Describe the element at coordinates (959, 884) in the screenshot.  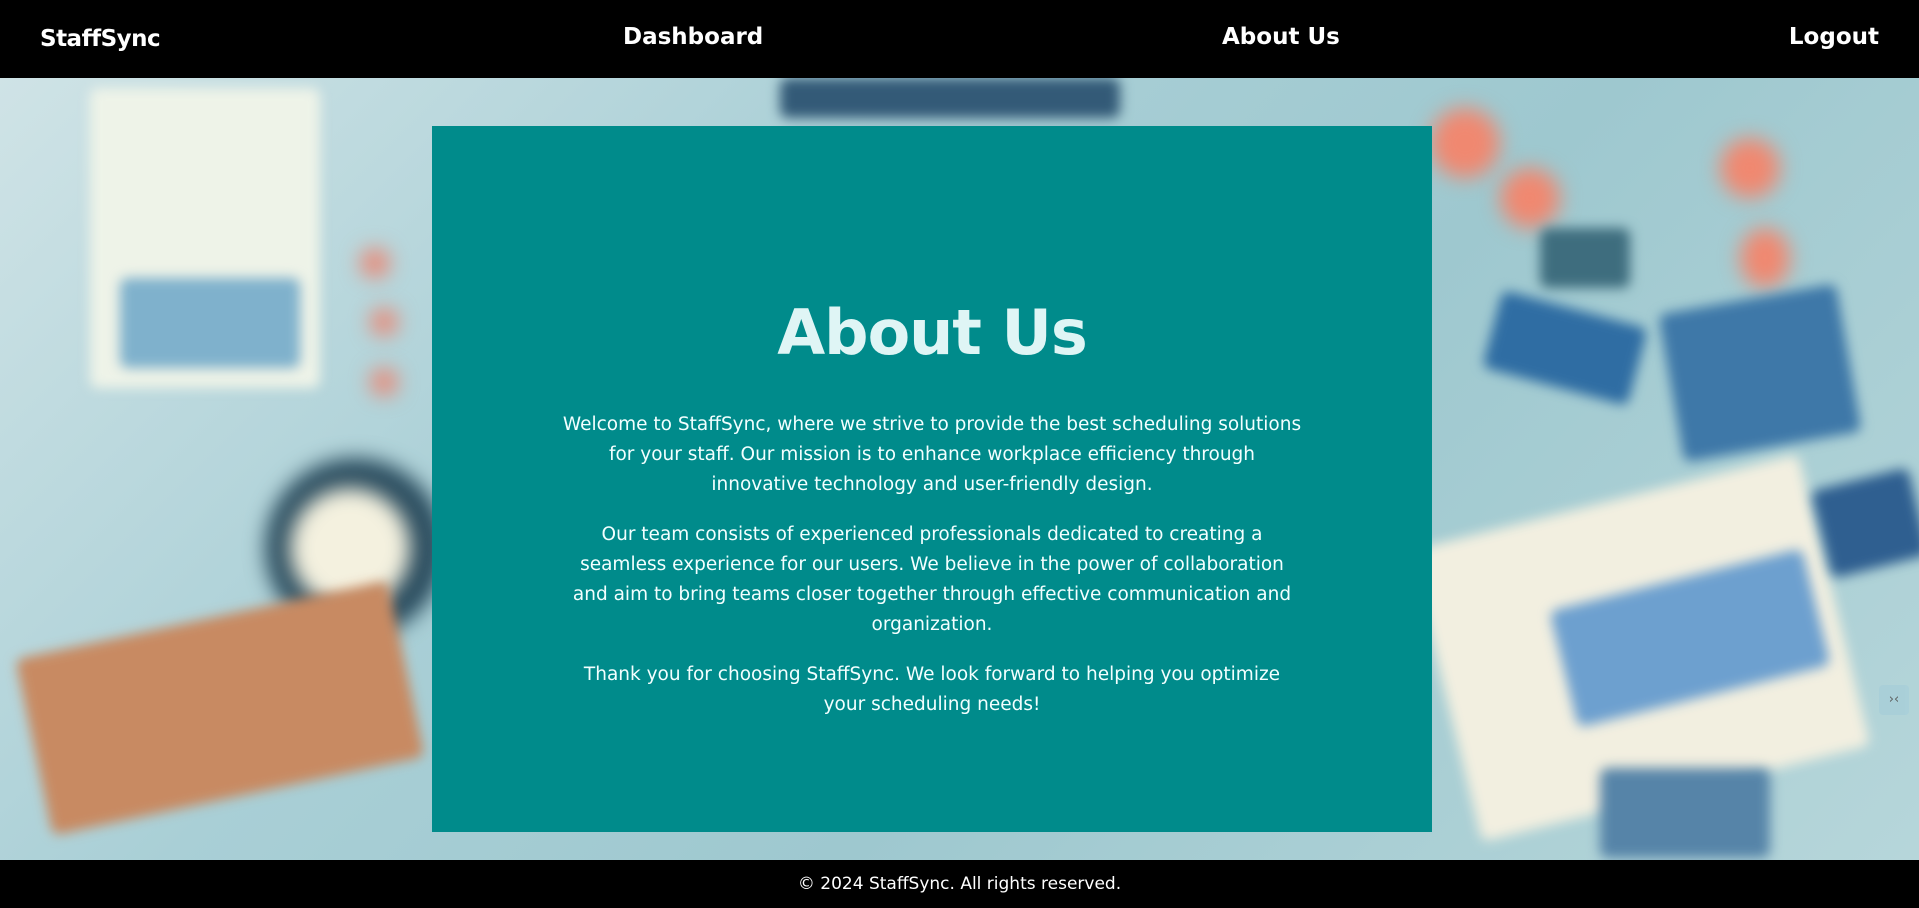
I see `footer-copyright: © 2024 StaffSync. All rights reserved.` at that location.